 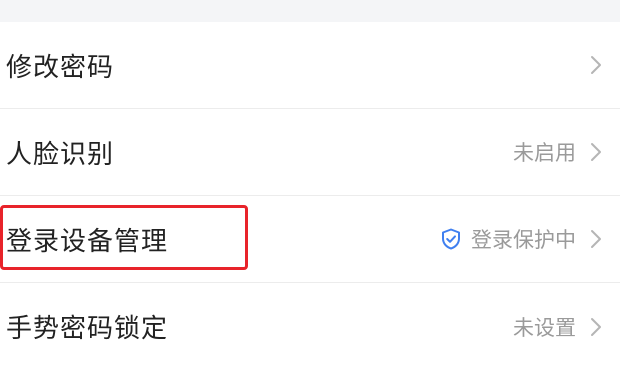 I want to click on settings-item-value: 登录保护中, so click(x=523, y=240).